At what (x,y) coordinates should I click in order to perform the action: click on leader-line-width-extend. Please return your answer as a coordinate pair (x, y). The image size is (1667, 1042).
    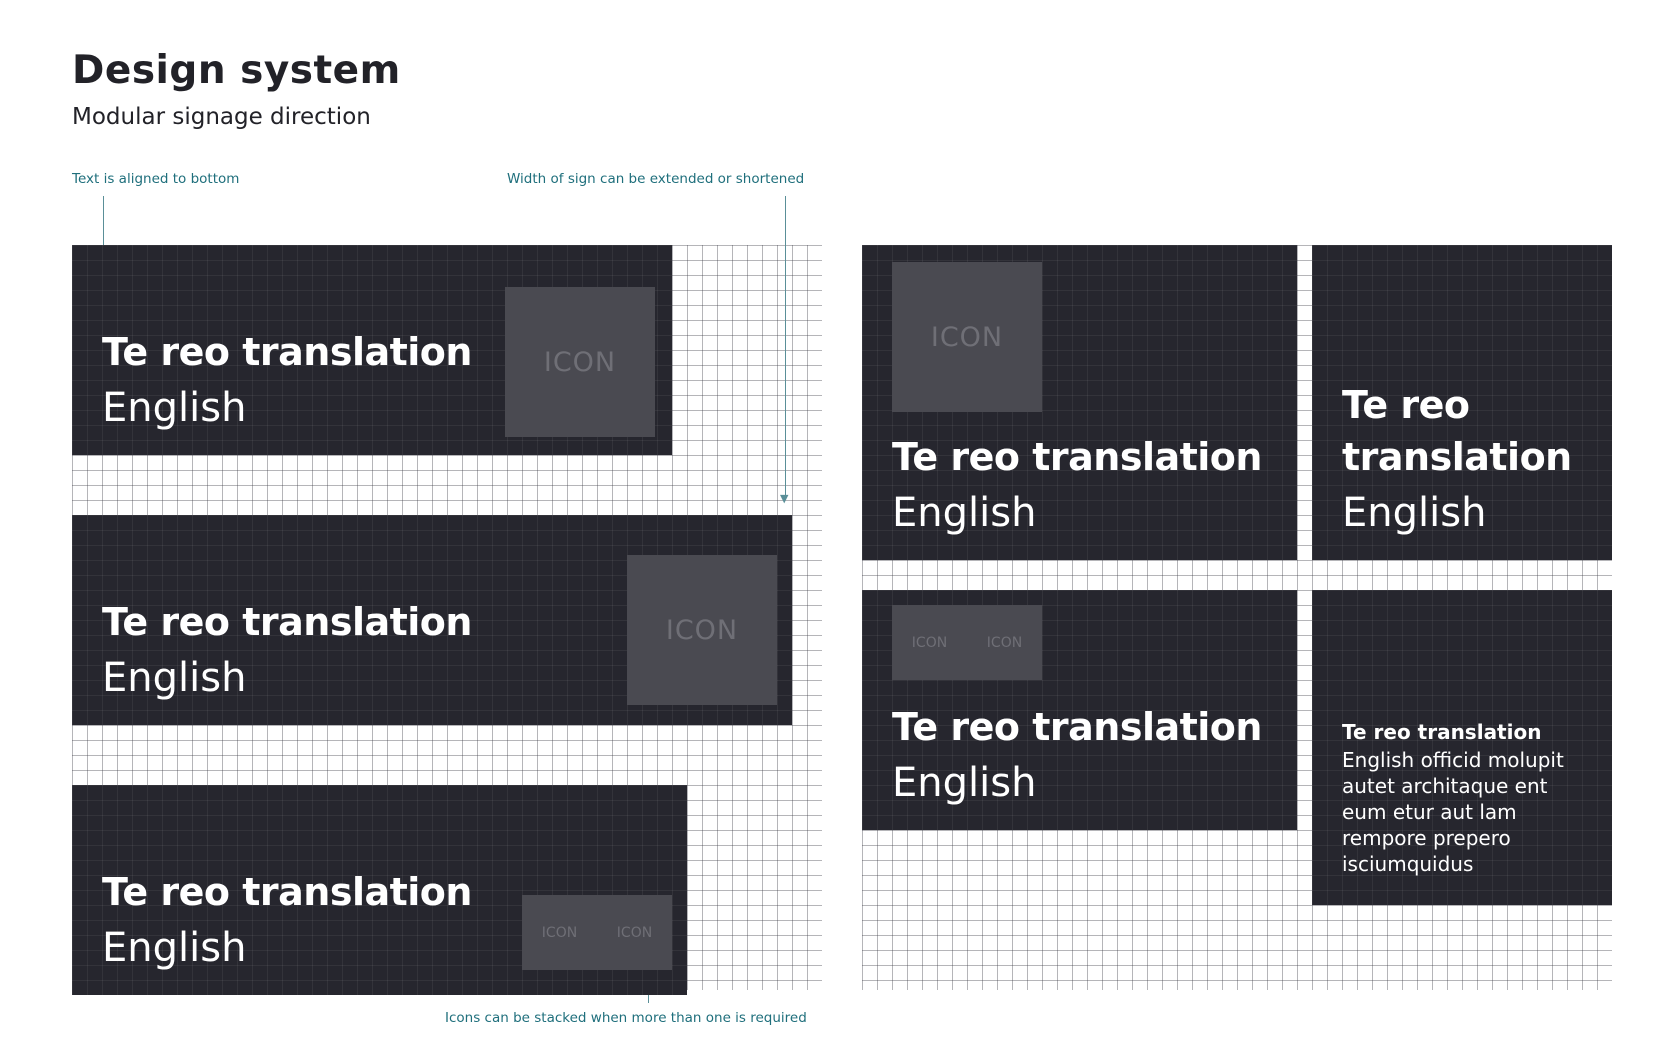
    Looking at the image, I should click on (785, 348).